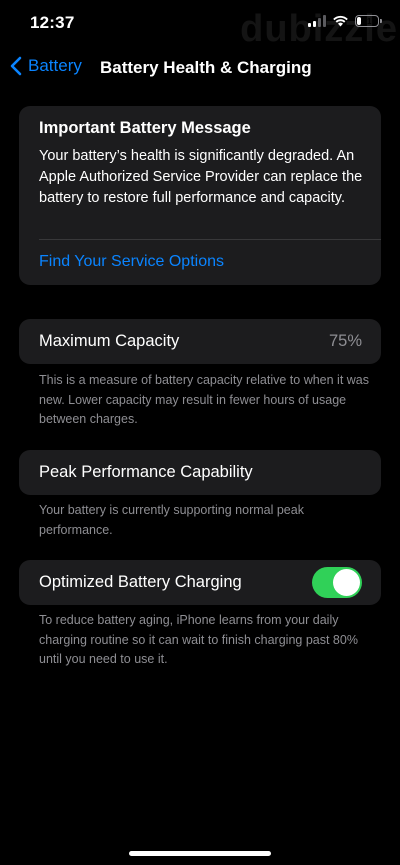 This screenshot has height=865, width=400. What do you see at coordinates (55, 65) in the screenshot?
I see `back-button-label: Battery` at bounding box center [55, 65].